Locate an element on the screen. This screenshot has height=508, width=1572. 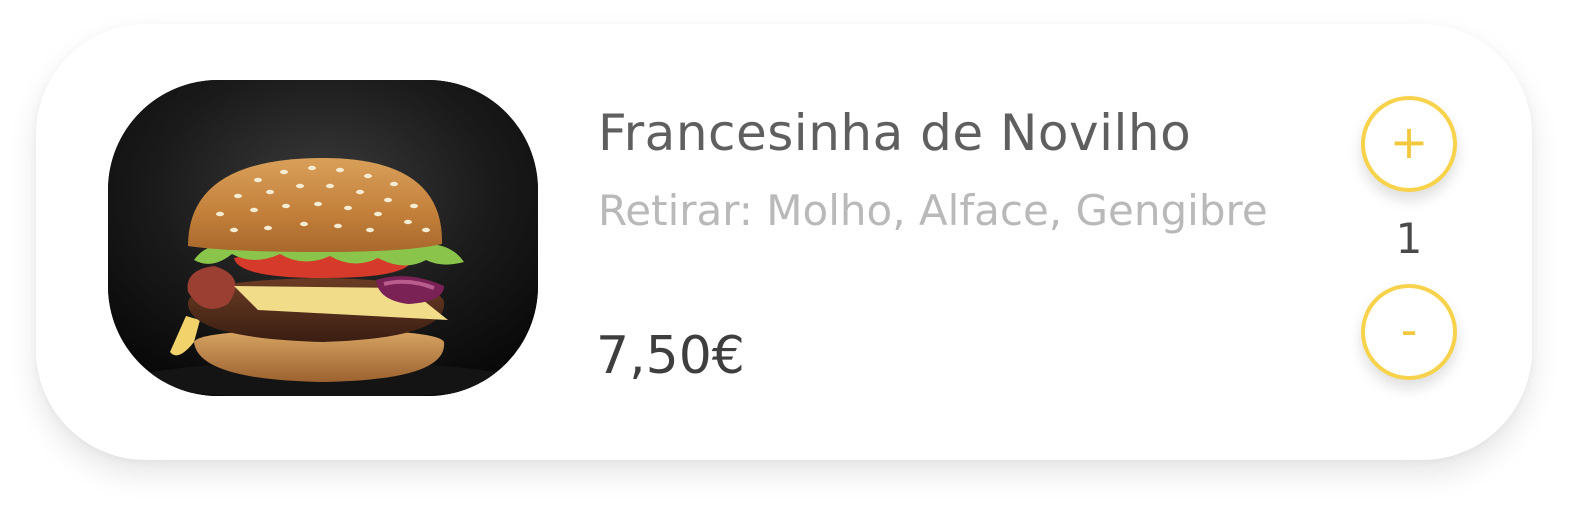
increase-quantity-button: + is located at coordinates (1409, 144).